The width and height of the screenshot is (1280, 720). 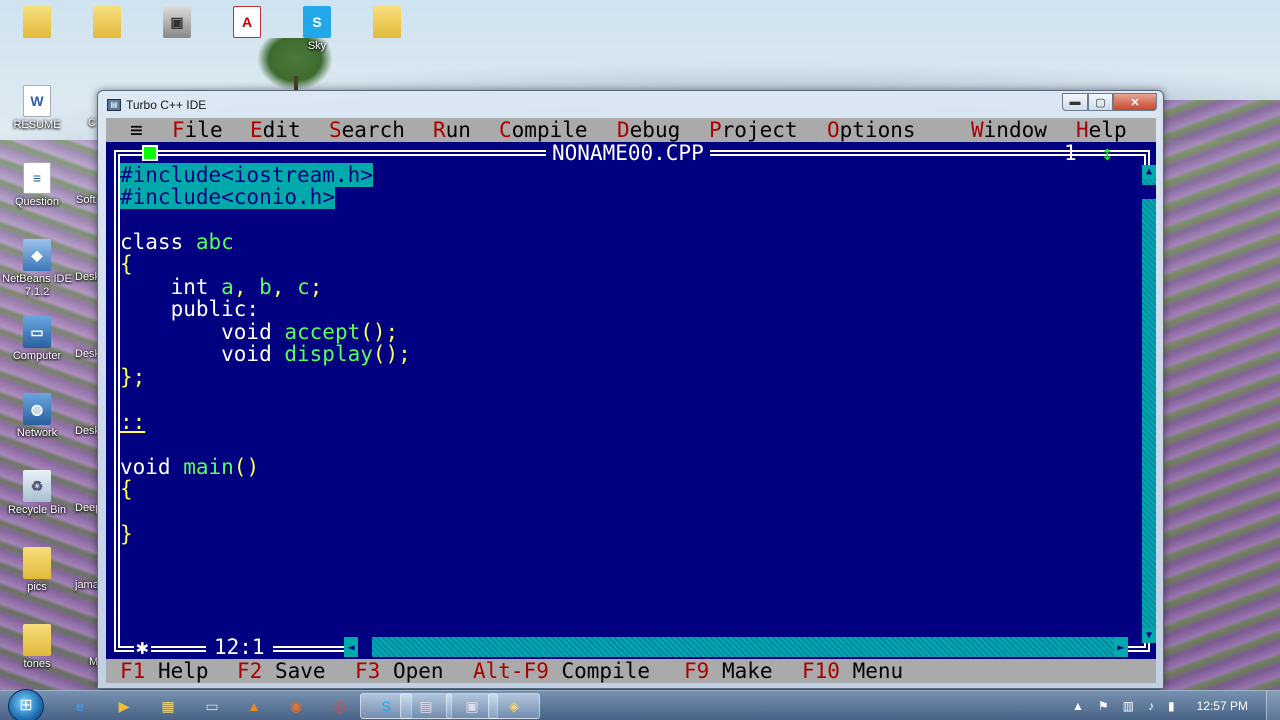 I want to click on scroll-up-arrow-icon: ▲, so click(x=1149, y=172).